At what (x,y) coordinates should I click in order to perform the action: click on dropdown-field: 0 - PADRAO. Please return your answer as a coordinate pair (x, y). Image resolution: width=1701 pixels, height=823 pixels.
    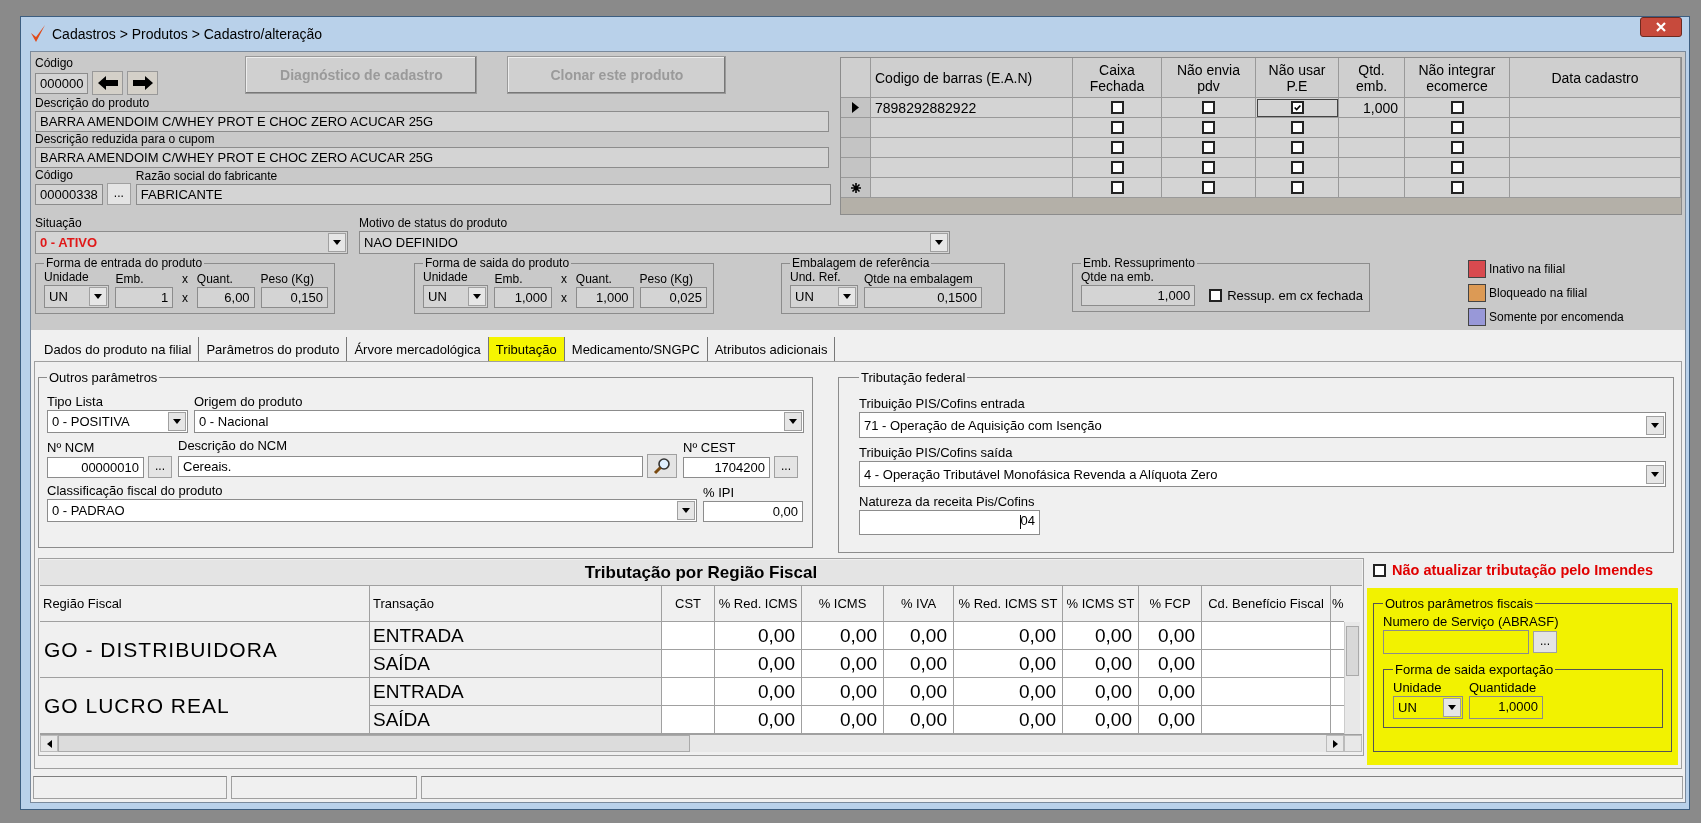
    Looking at the image, I should click on (372, 510).